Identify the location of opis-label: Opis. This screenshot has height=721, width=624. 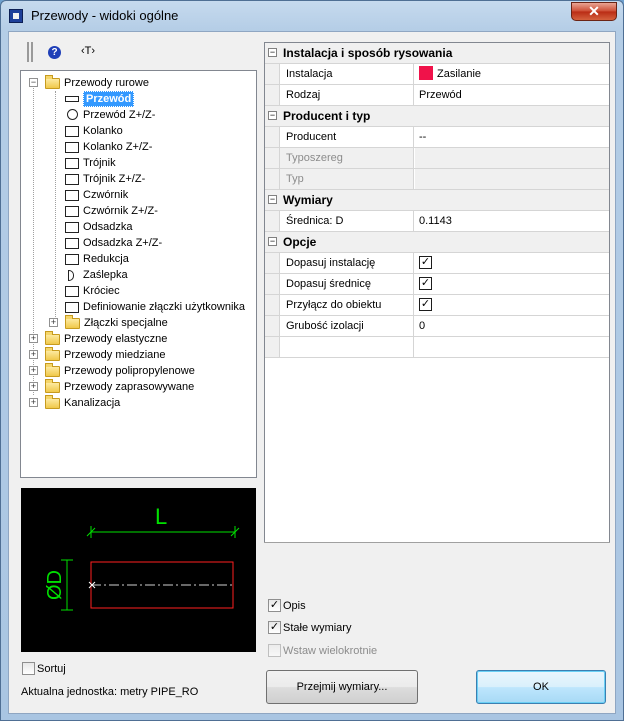
(294, 606).